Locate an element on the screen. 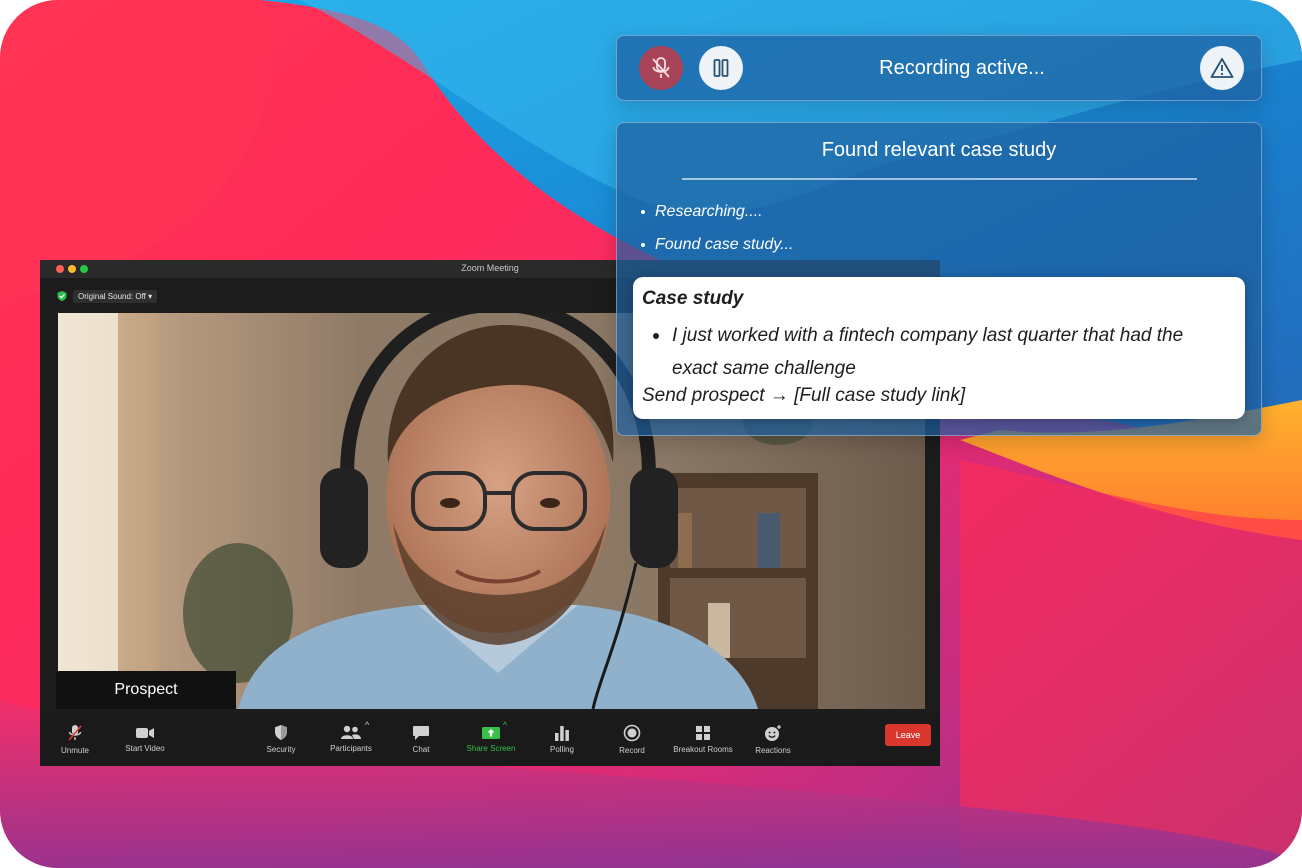  pause-button is located at coordinates (721, 68).